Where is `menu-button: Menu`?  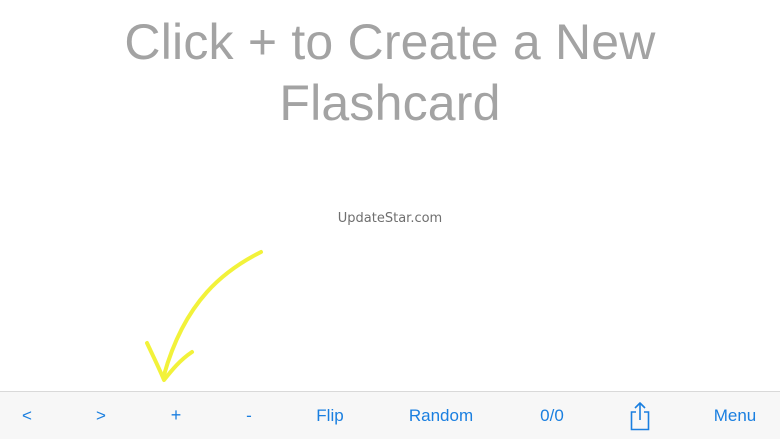 menu-button: Menu is located at coordinates (735, 415).